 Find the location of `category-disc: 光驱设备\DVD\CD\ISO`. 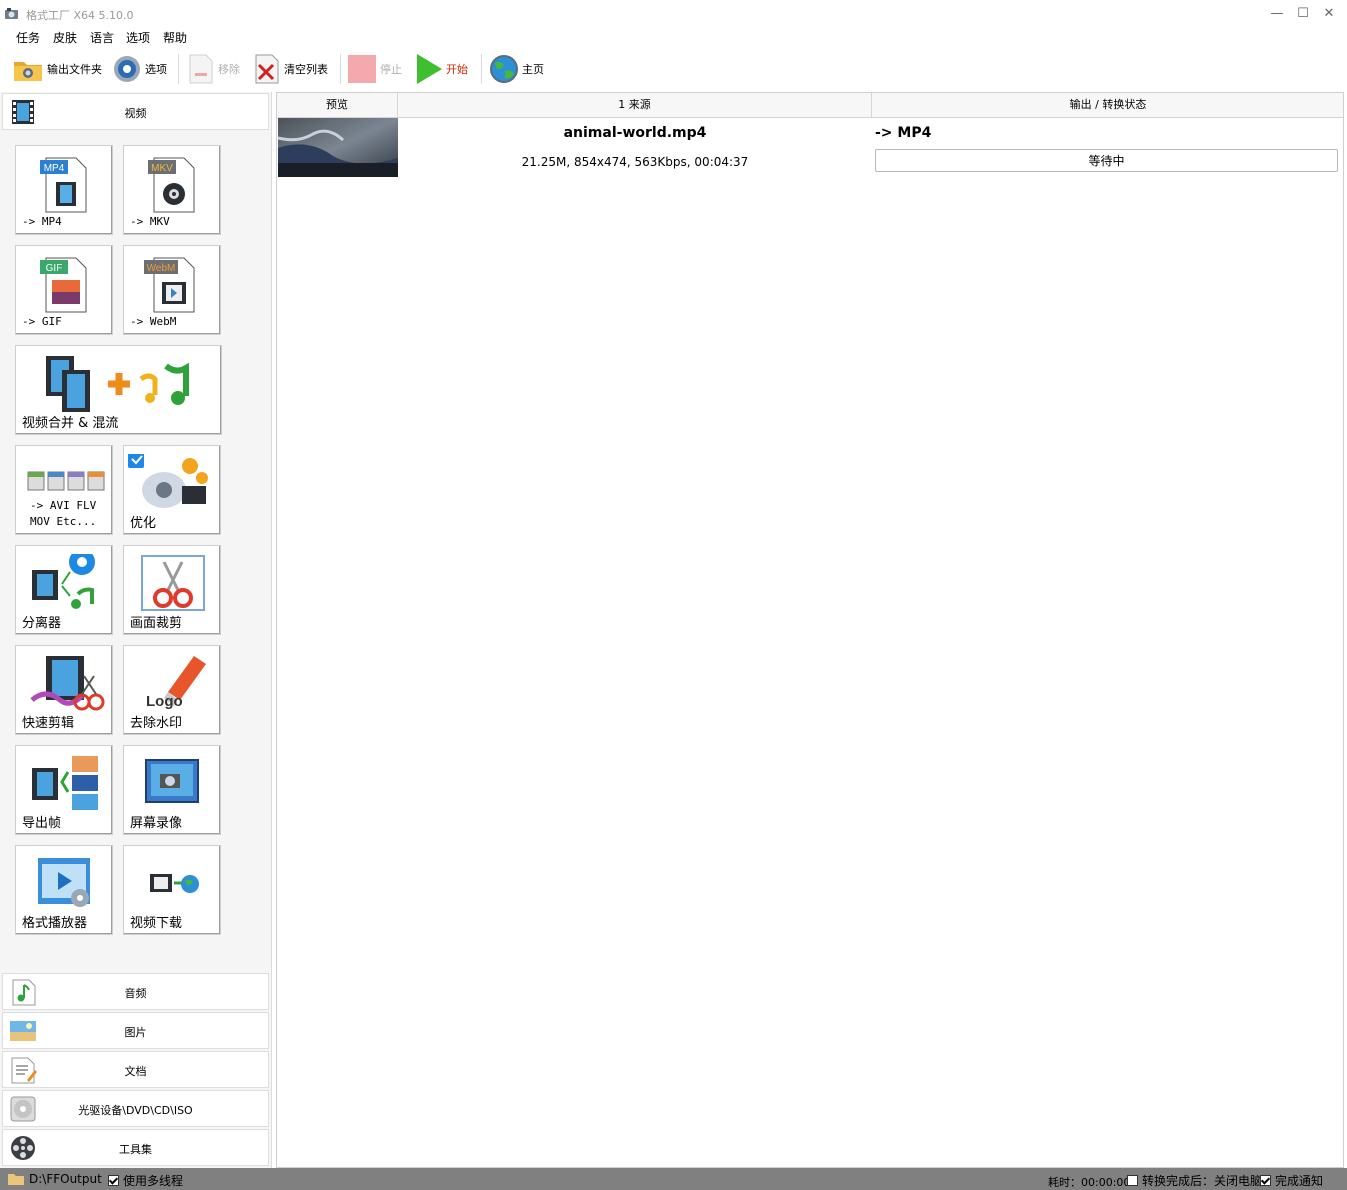

category-disc: 光驱设备\DVD\CD\ISO is located at coordinates (135, 1108).